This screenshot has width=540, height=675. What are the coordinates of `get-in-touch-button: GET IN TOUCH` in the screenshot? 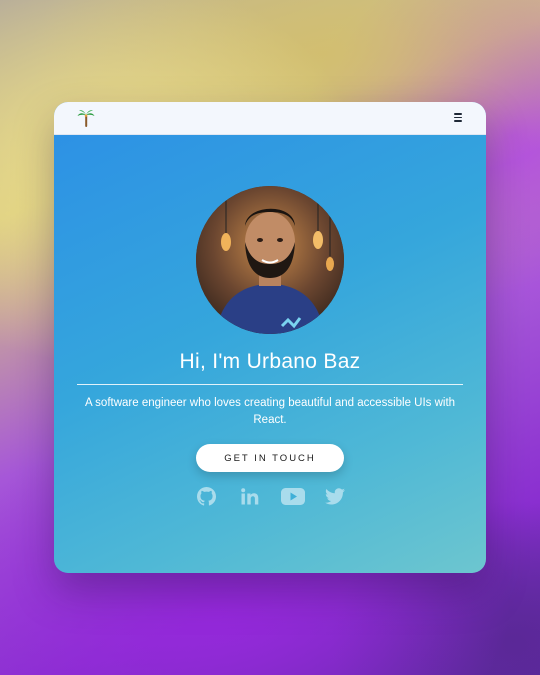 It's located at (270, 458).